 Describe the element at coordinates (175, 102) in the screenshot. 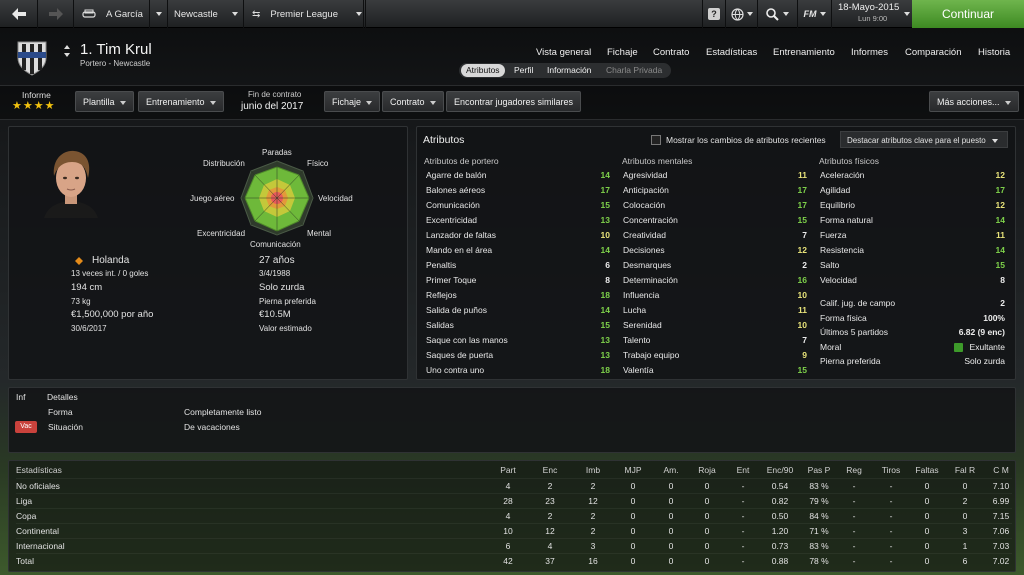

I see `entrenamiento-label: Entrenamiento` at that location.